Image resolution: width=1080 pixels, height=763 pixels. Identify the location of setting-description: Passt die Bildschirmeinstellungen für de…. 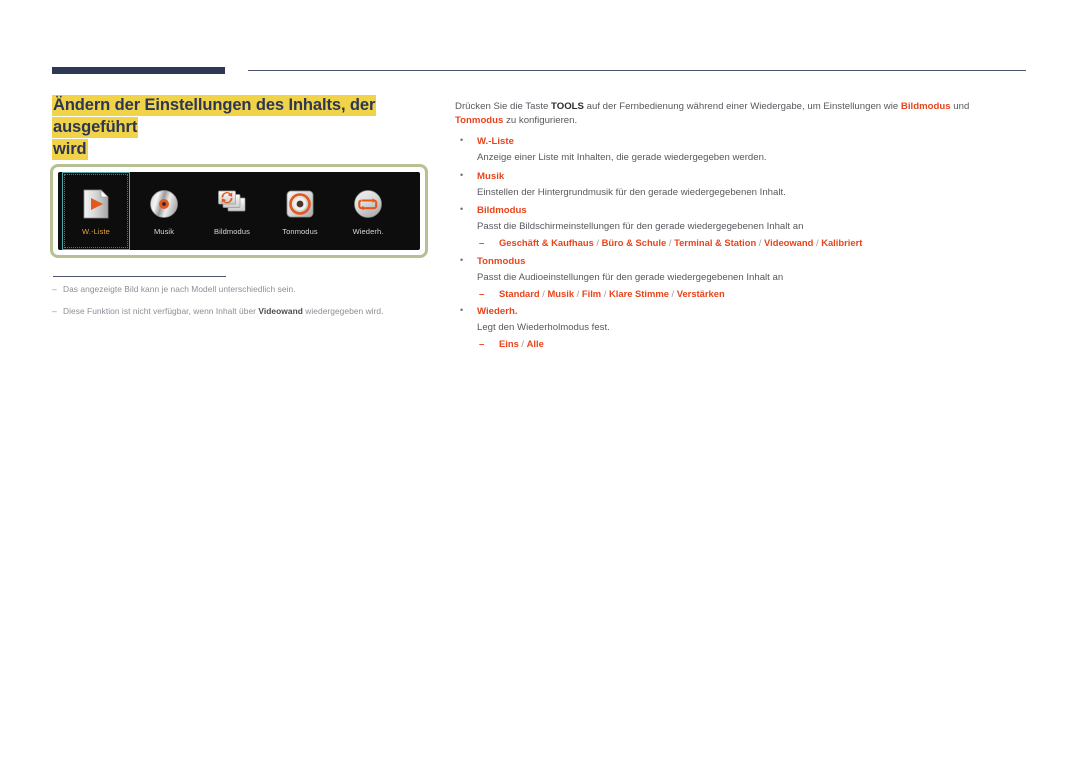
(640, 227).